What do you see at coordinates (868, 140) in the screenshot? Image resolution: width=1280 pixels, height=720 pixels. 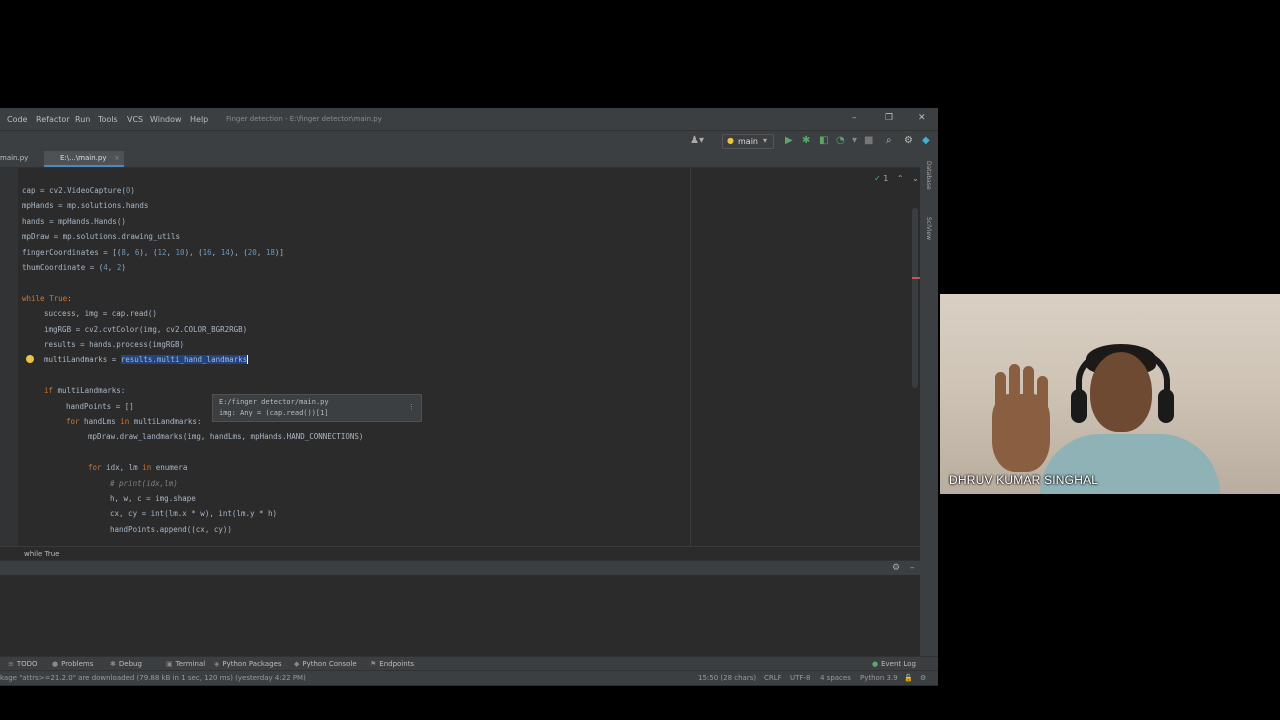 I see `stop-icon: ■` at bounding box center [868, 140].